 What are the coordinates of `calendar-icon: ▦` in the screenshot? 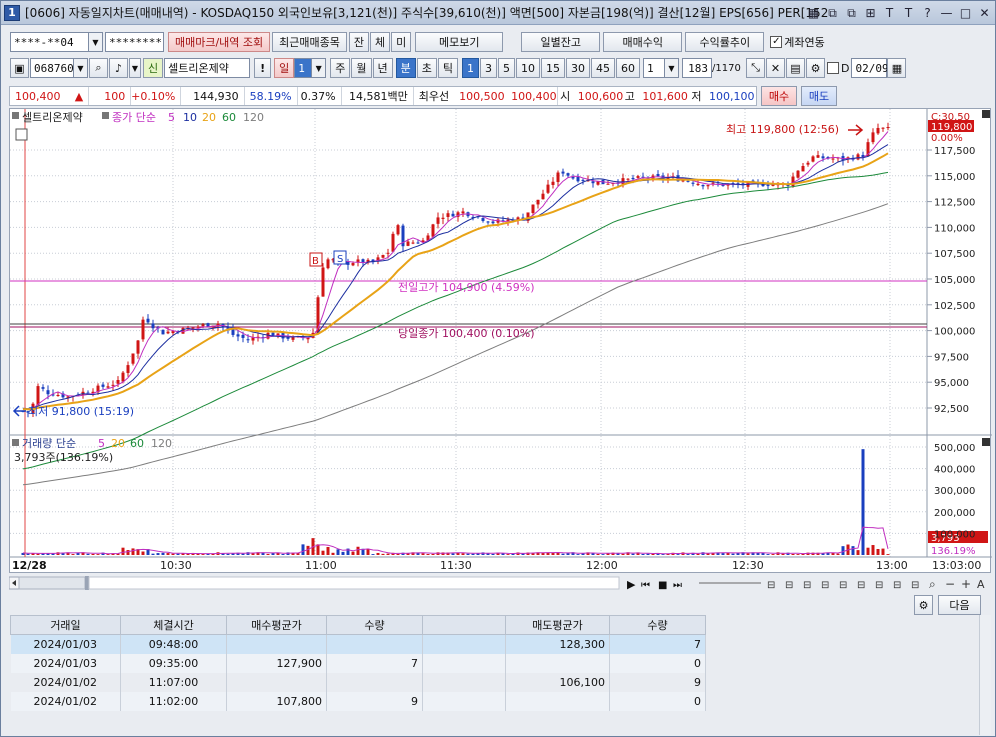 It's located at (897, 68).